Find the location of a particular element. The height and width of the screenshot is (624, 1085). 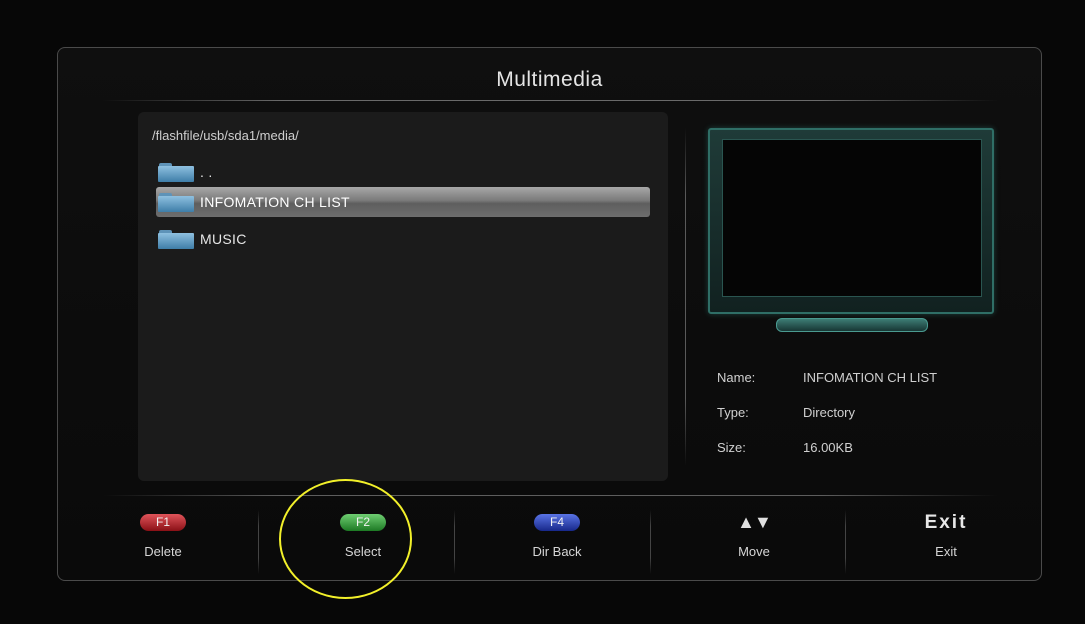

f1-key: F1 is located at coordinates (163, 522).